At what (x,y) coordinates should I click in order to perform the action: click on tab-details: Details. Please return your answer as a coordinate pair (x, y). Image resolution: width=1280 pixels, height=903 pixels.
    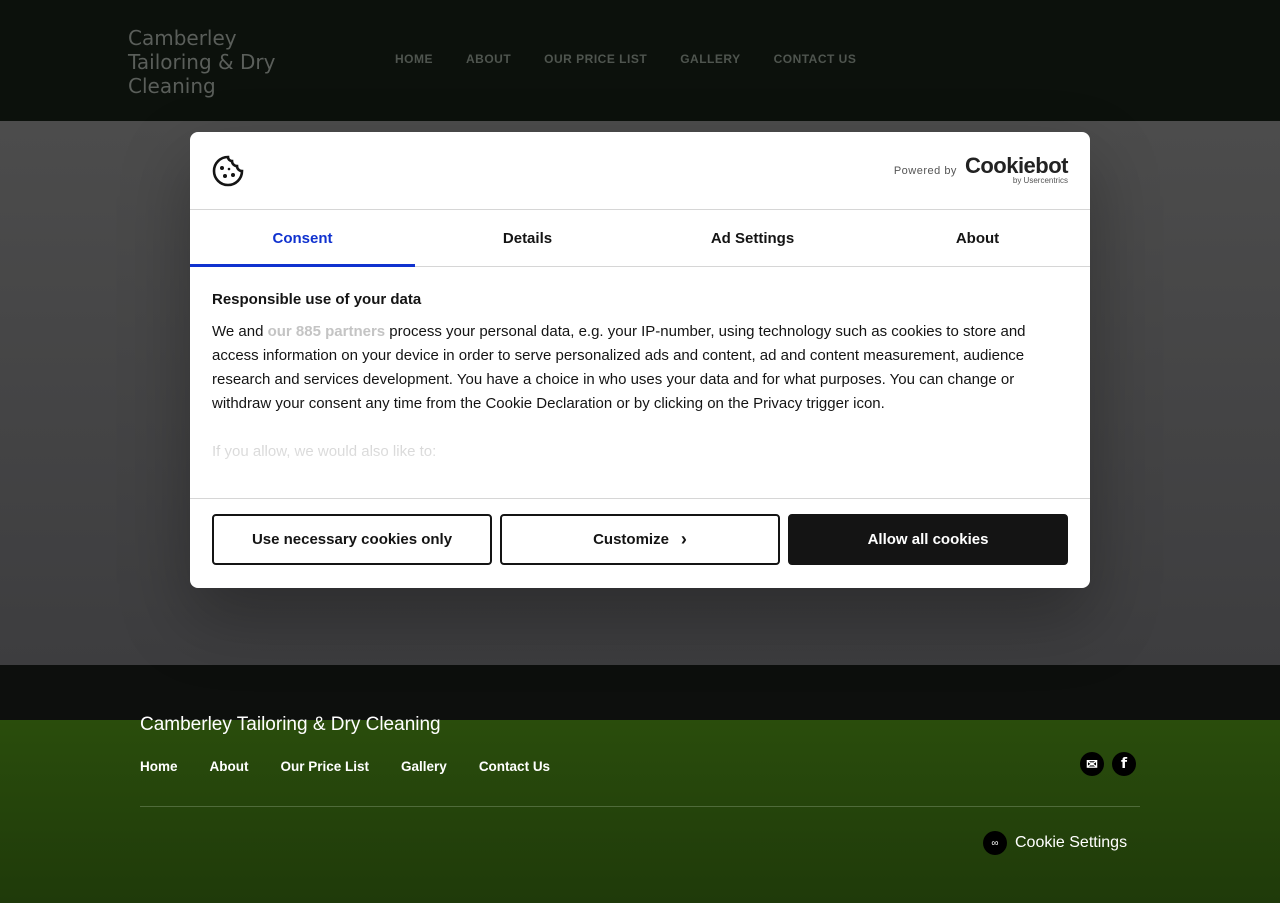
    Looking at the image, I should click on (527, 238).